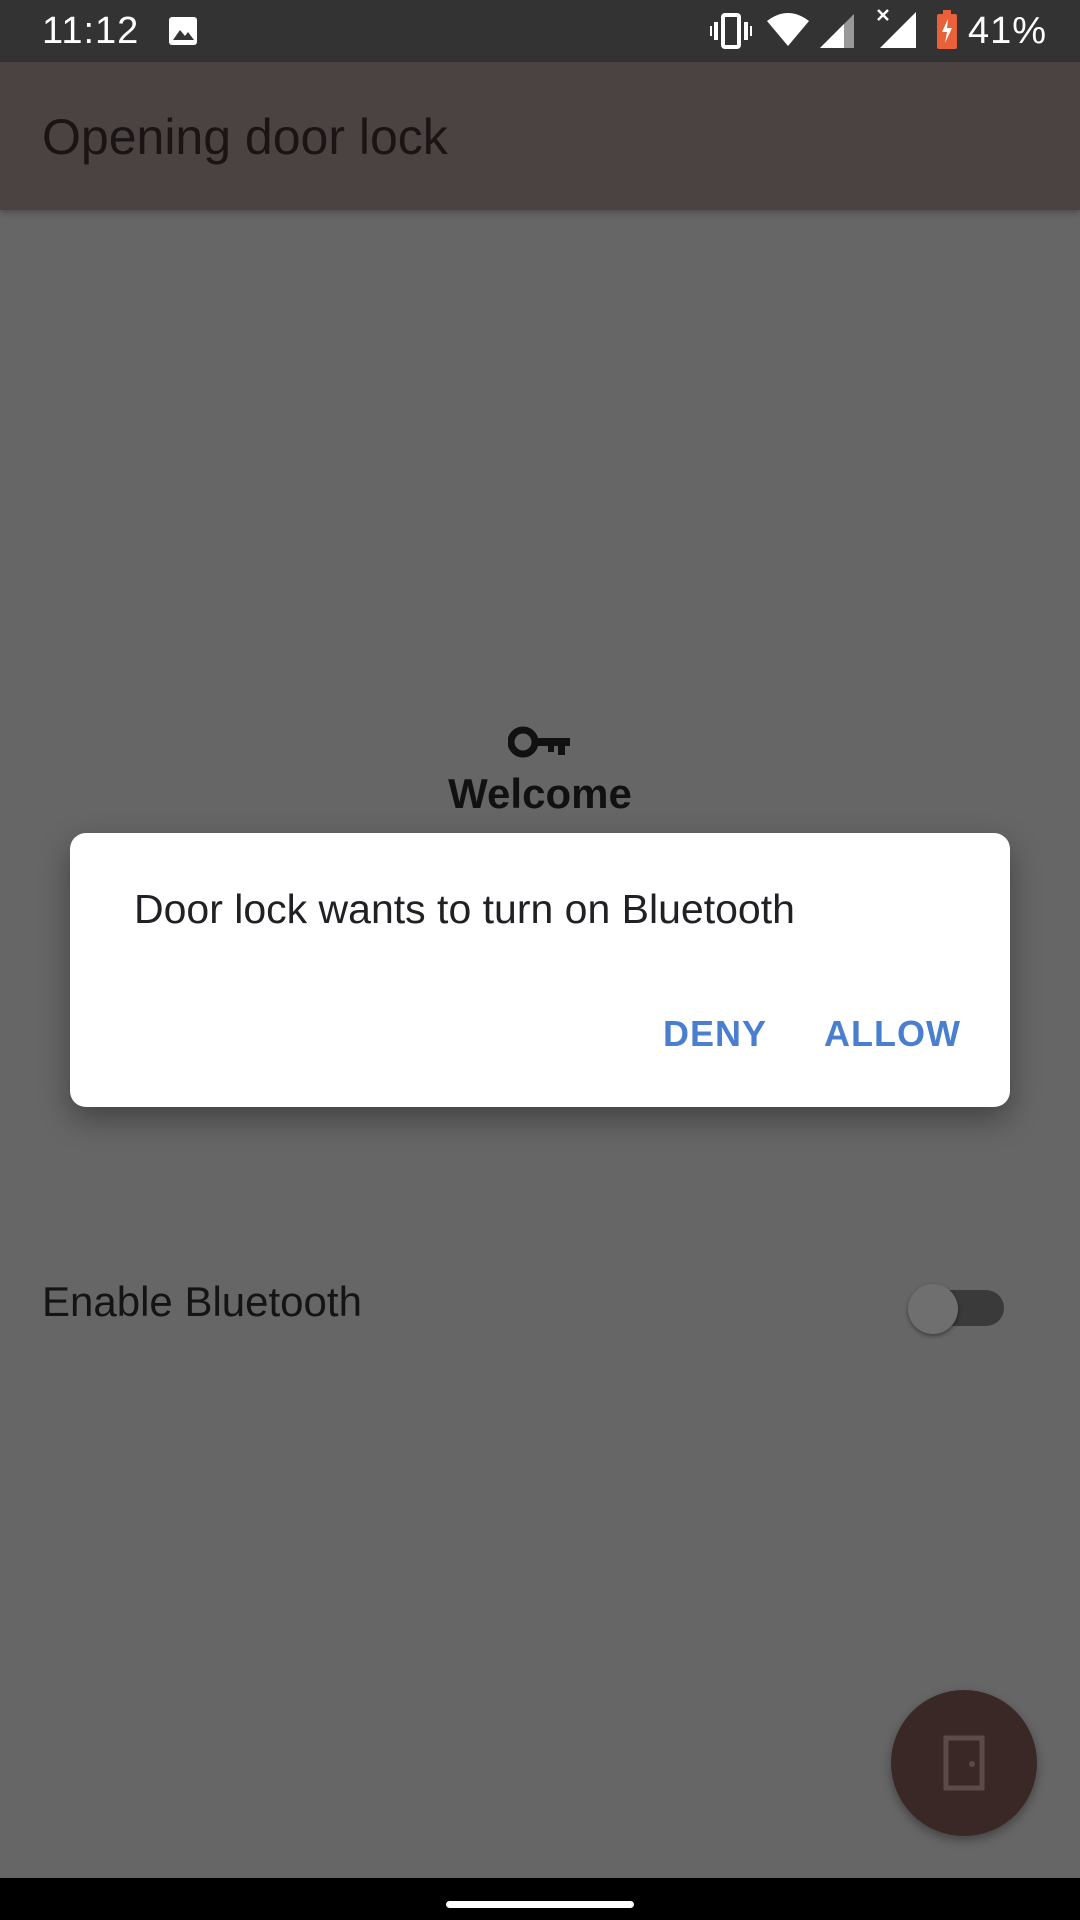  I want to click on open-door-button, so click(964, 1763).